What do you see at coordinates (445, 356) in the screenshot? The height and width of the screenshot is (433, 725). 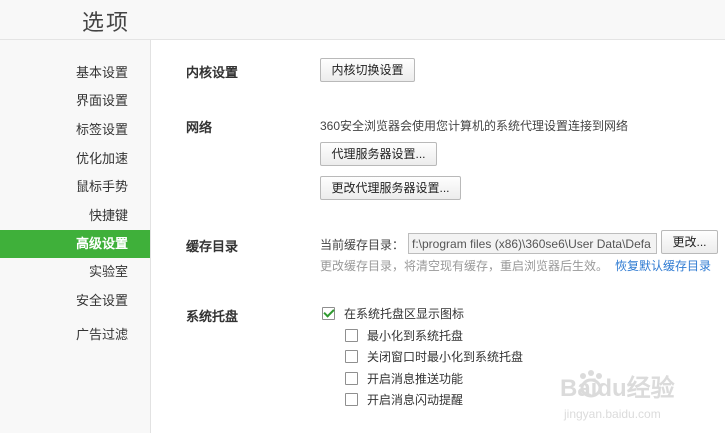 I see `option-label: 关闭窗口时最小化到系统托盘` at bounding box center [445, 356].